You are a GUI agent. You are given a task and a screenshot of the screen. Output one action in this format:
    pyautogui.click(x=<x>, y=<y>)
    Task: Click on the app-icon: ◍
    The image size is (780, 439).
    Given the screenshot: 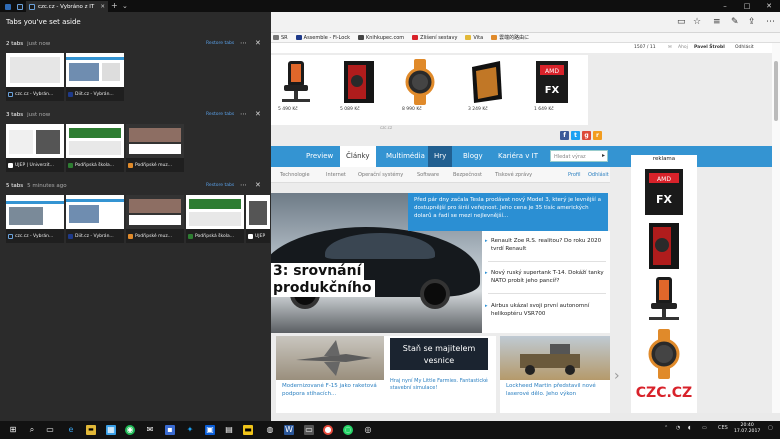 What is the action you would take?
    pyautogui.click(x=270, y=430)
    